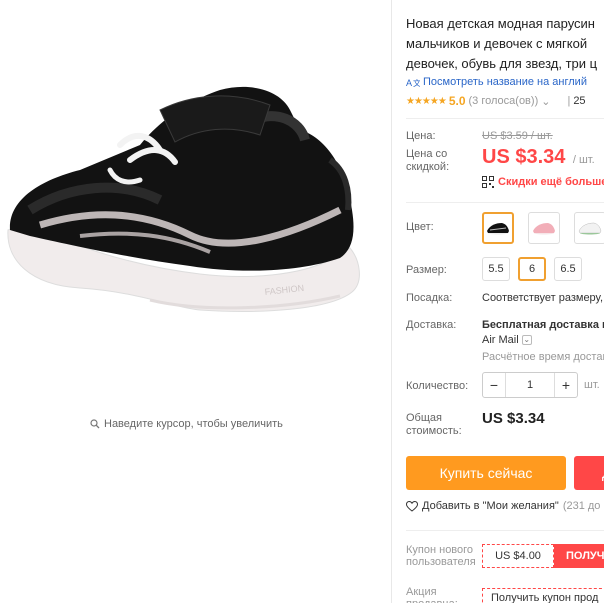 This screenshot has width=604, height=603. I want to click on qr-code-icon, so click(488, 182).